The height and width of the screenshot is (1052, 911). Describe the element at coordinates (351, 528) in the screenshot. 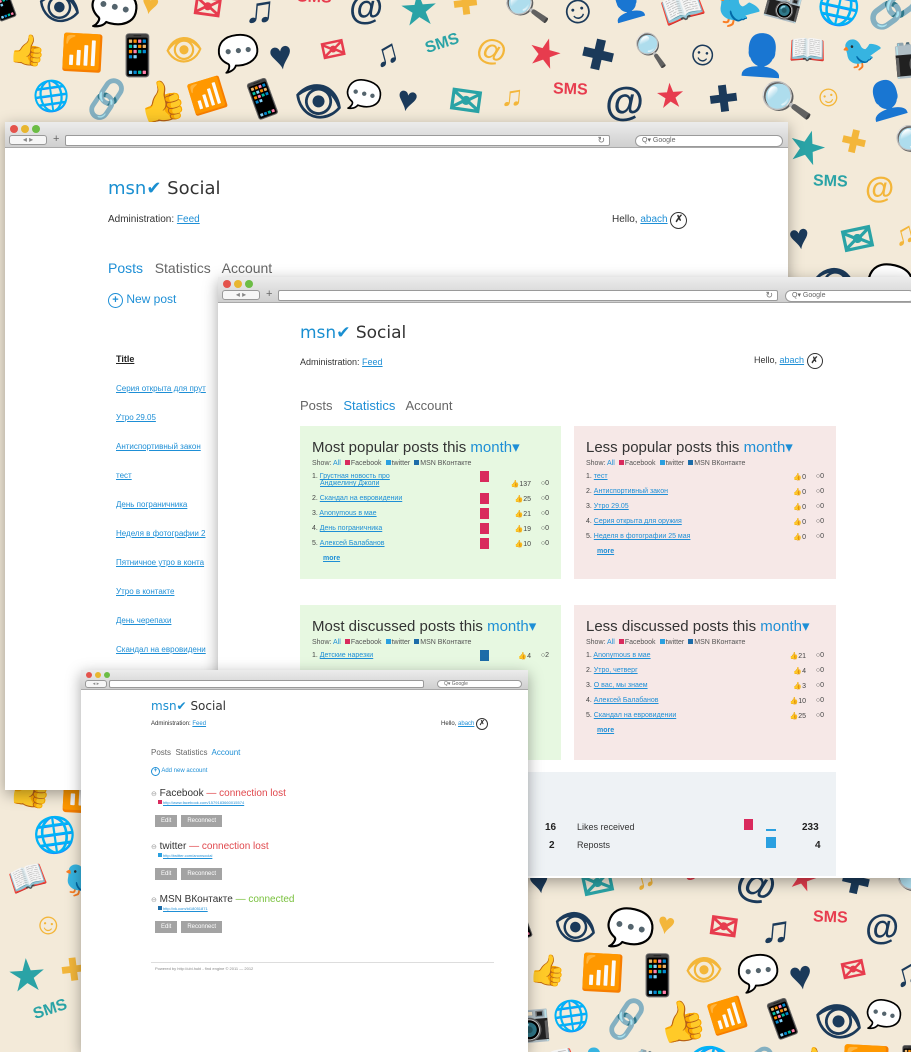

I see `post-link: День пограничника` at that location.